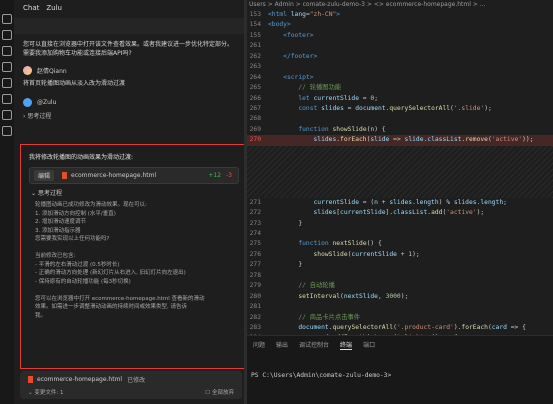  Describe the element at coordinates (58, 230) in the screenshot. I see `answer-line: 3. 添加滑动指示器` at that location.